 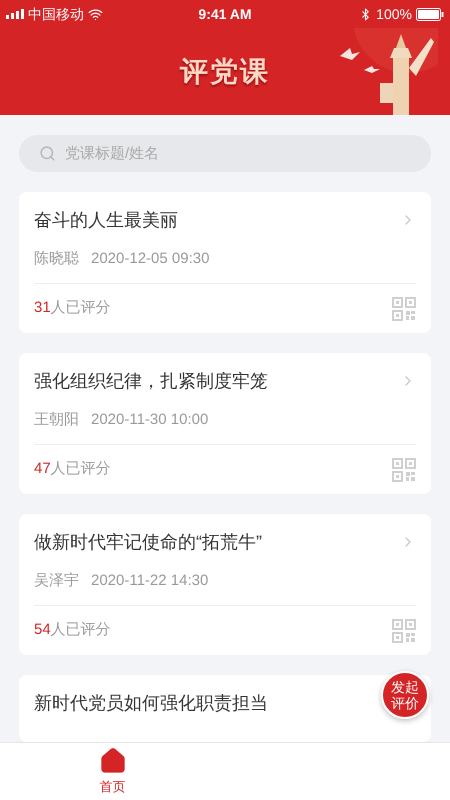 What do you see at coordinates (149, 420) in the screenshot?
I see `course-datetime: 2020-11-30 10:00` at bounding box center [149, 420].